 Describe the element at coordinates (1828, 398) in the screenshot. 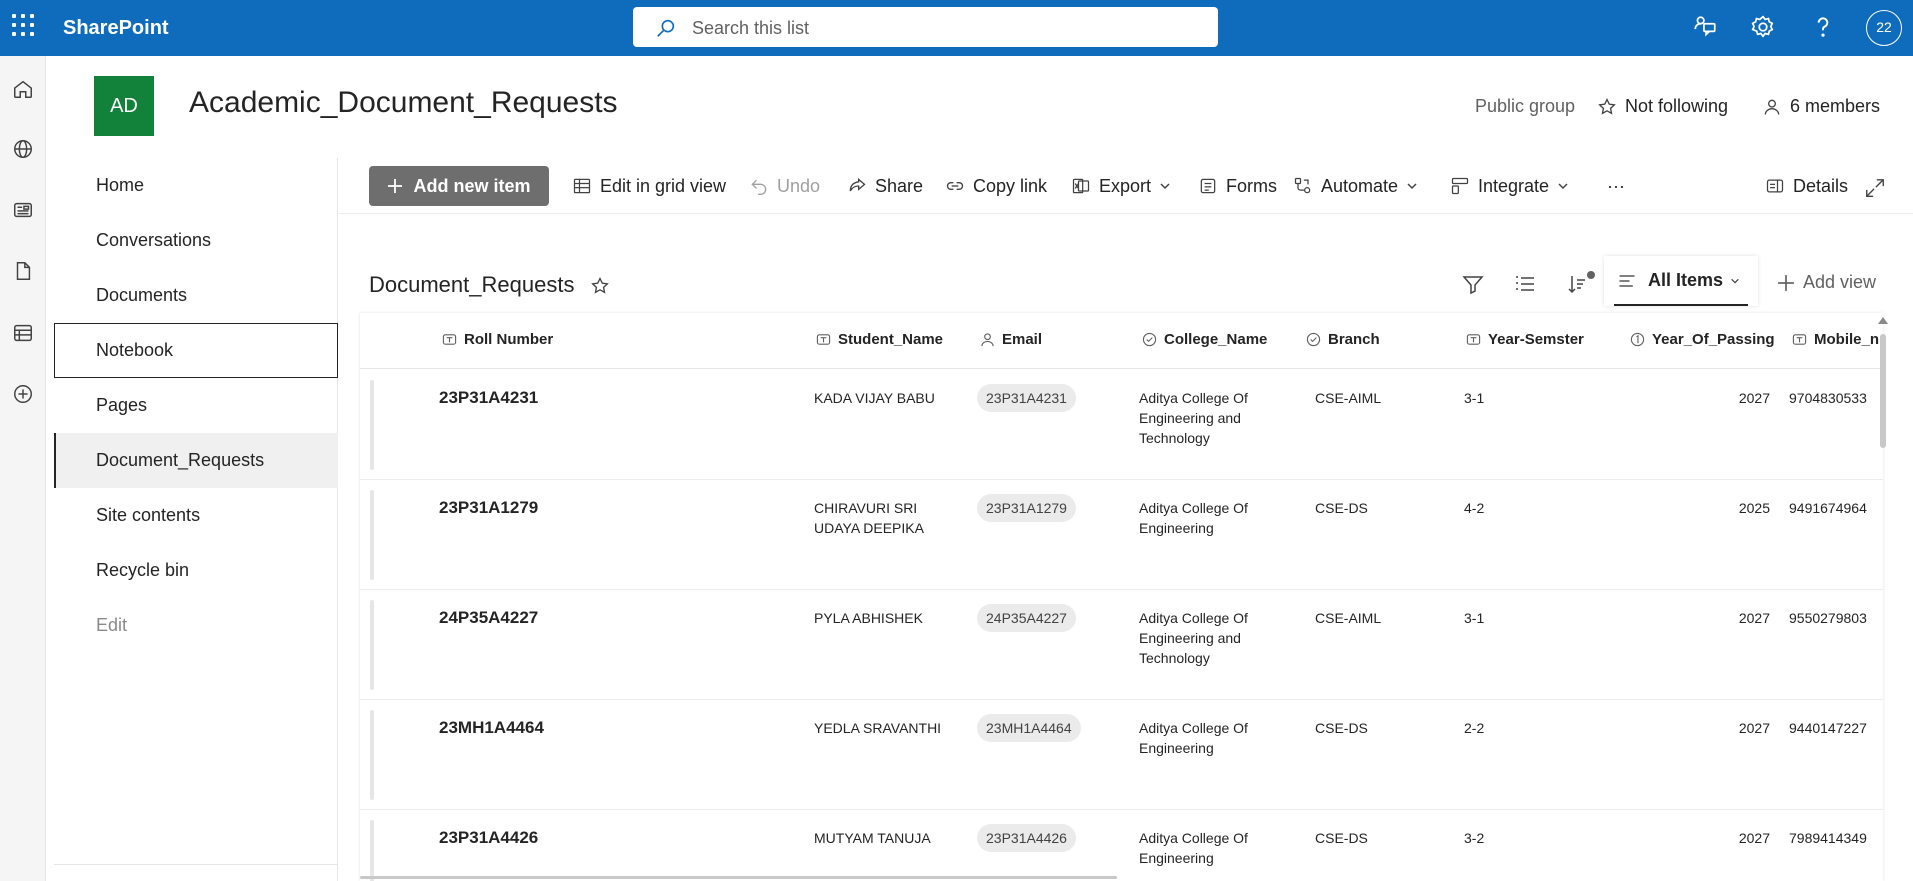

I see `mobile-cell: 9704830533` at that location.